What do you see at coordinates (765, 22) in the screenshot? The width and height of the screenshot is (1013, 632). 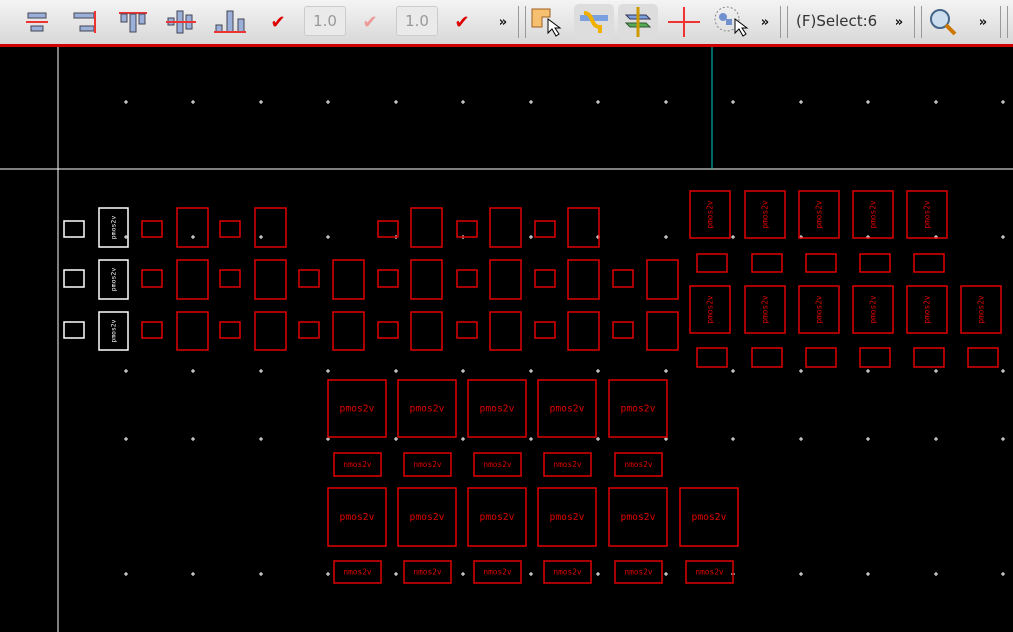 I see `overflow-chevron-2: »` at bounding box center [765, 22].